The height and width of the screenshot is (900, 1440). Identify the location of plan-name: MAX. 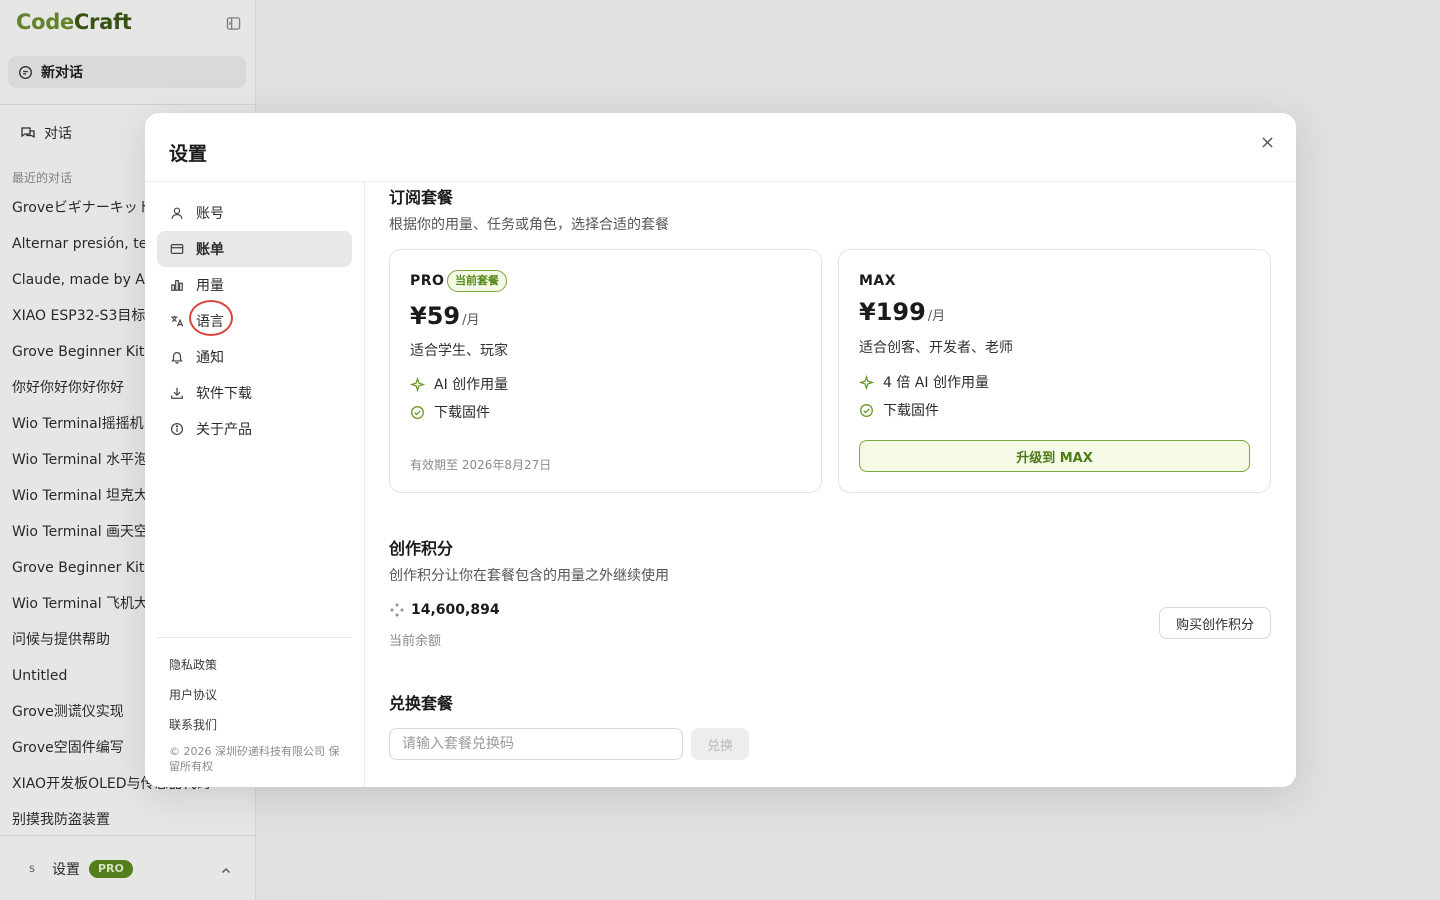
(878, 281).